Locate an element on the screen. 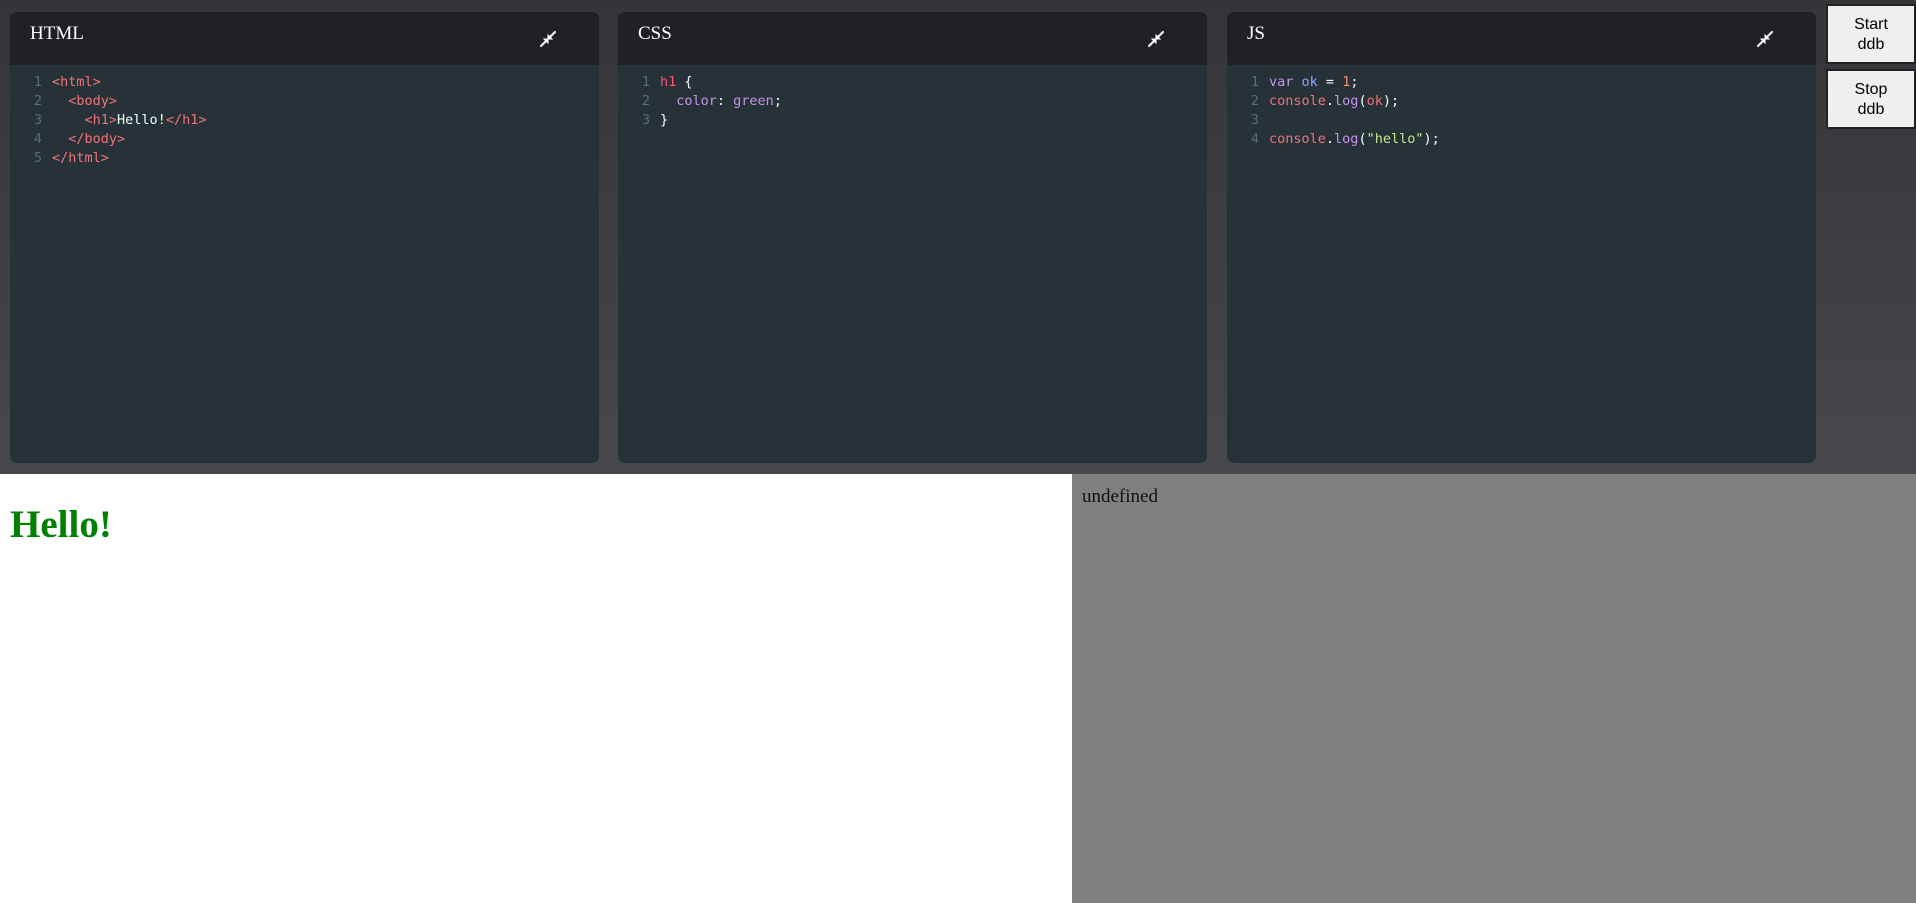 The width and height of the screenshot is (1916, 903). stop-ddb-button: Stop ddb is located at coordinates (1871, 99).